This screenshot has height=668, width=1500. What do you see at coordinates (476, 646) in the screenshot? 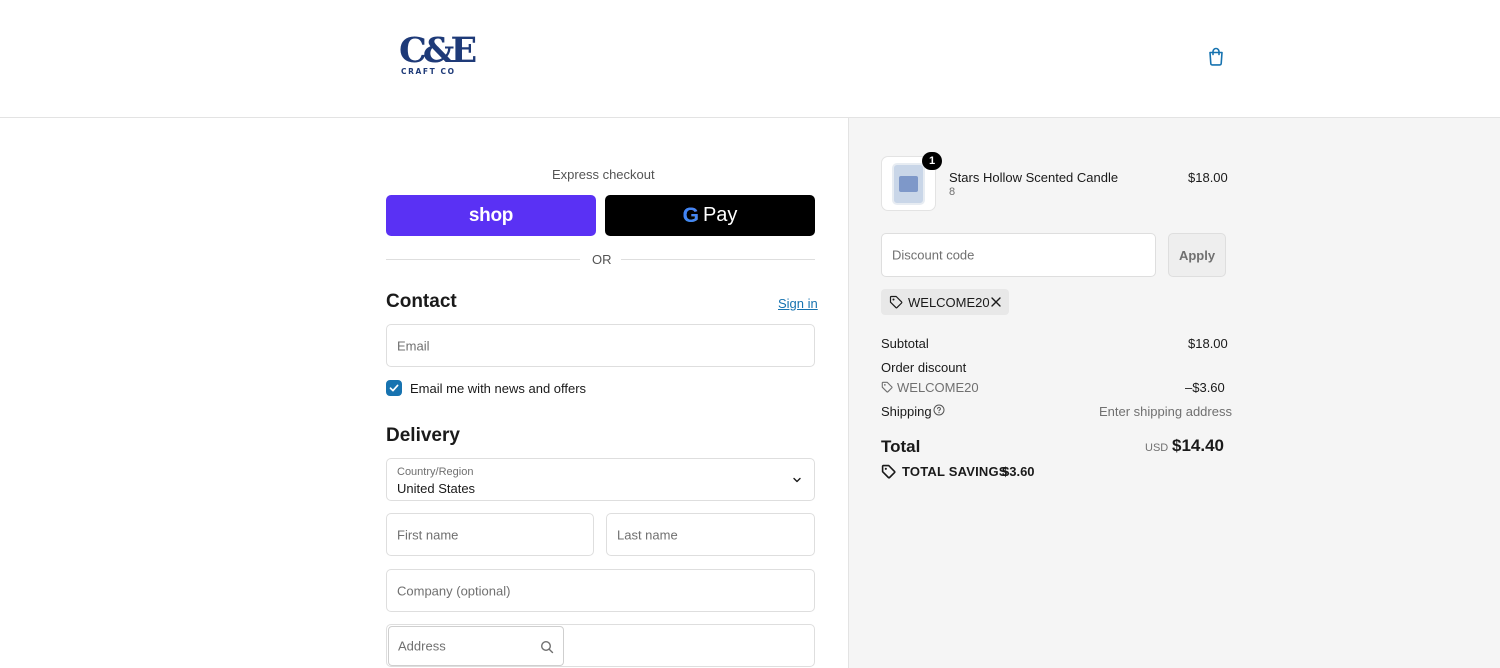
I see `address-autocomplete: Address` at bounding box center [476, 646].